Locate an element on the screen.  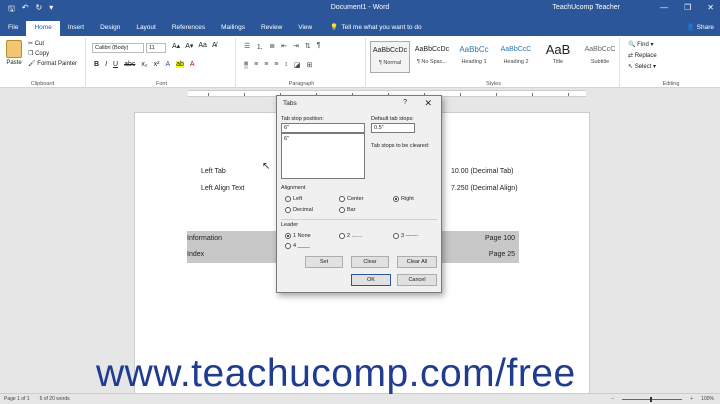
replace-button: ⇄ Replace is located at coordinates (642, 55).